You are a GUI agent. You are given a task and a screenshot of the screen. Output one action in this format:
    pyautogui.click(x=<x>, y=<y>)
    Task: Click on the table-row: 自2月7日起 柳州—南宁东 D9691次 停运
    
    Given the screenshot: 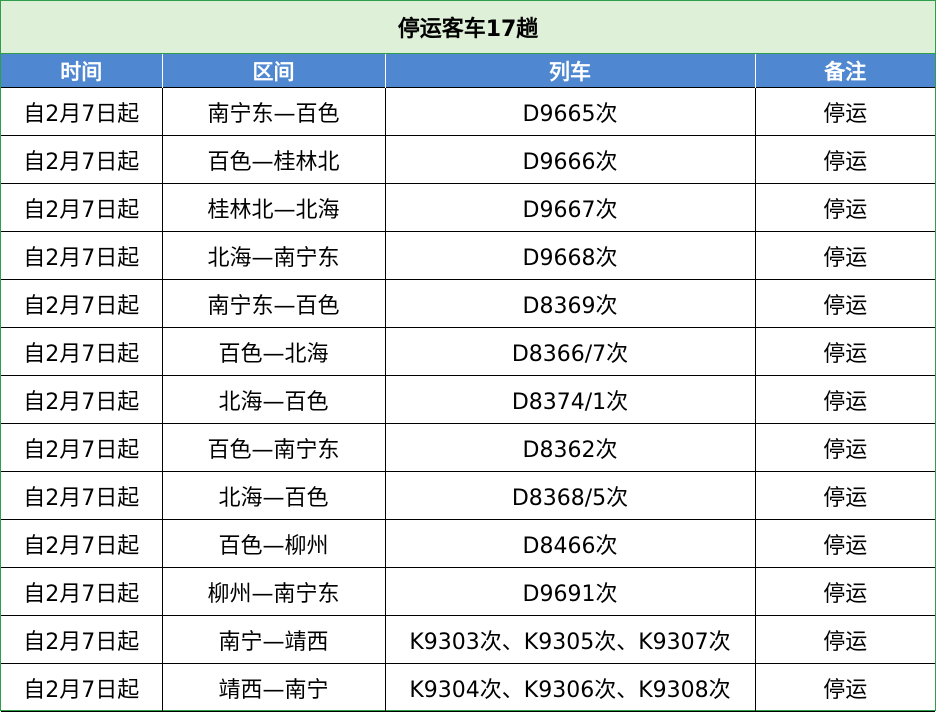 What is the action you would take?
    pyautogui.click(x=468, y=591)
    